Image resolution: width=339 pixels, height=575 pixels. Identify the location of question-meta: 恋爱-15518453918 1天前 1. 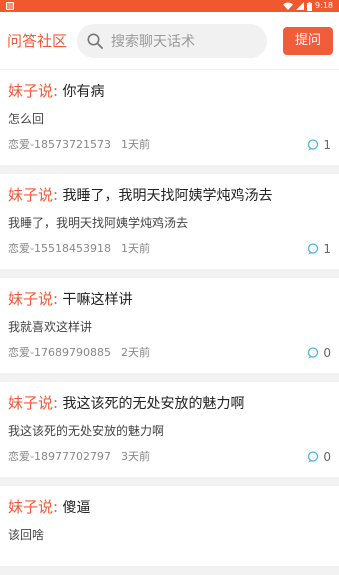
(169, 249).